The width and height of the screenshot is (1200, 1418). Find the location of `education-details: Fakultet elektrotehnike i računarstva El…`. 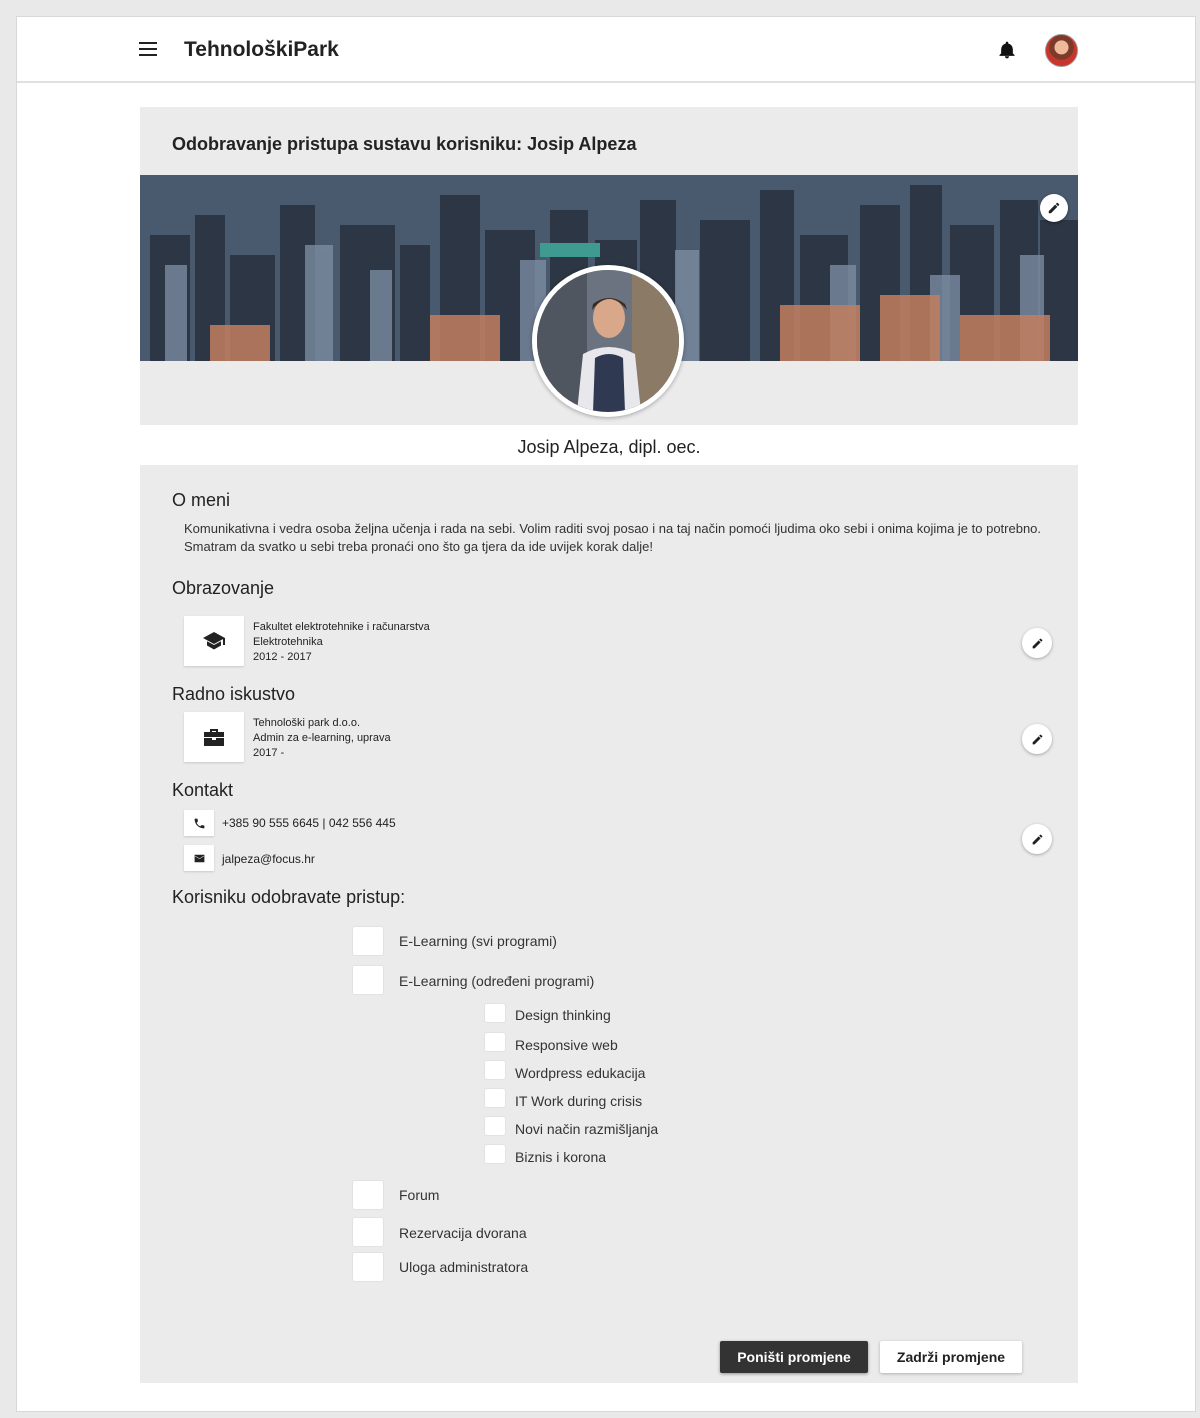

education-details: Fakultet elektrotehnike i računarstva El… is located at coordinates (341, 642).